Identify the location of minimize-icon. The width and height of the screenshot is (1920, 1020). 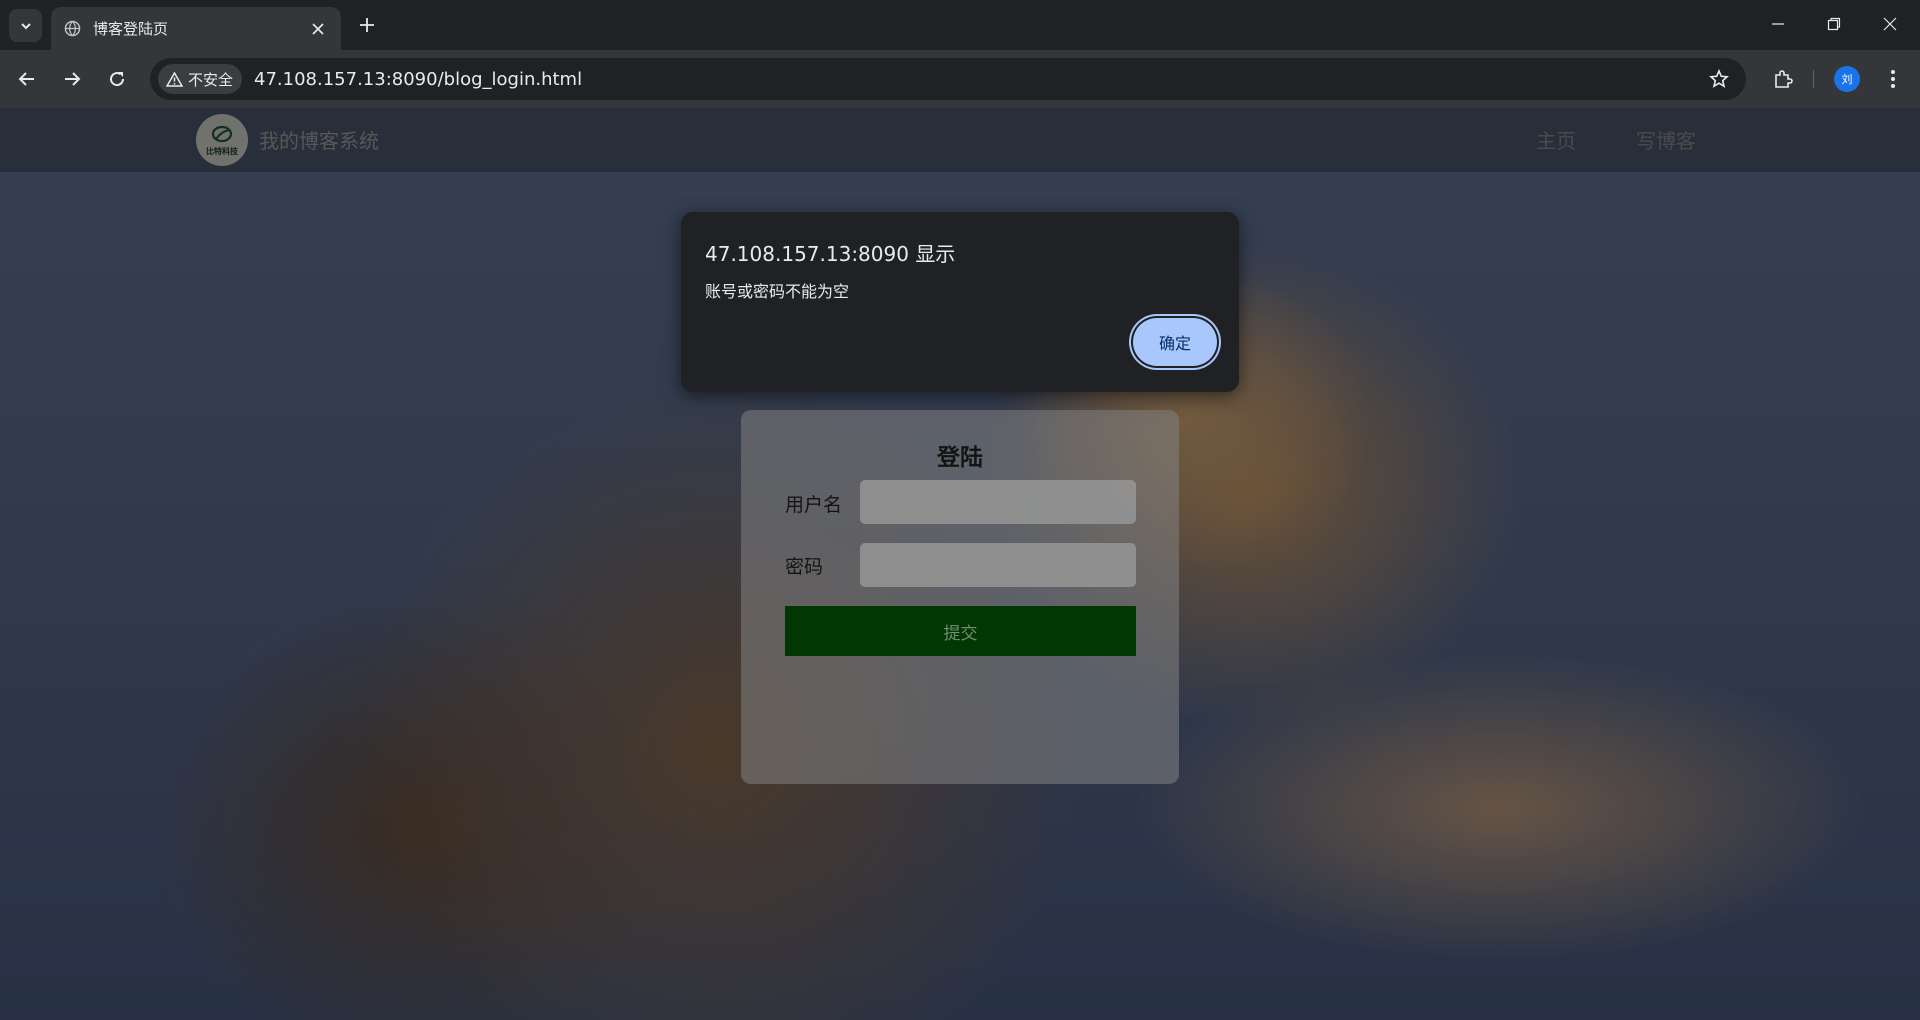
(1778, 24).